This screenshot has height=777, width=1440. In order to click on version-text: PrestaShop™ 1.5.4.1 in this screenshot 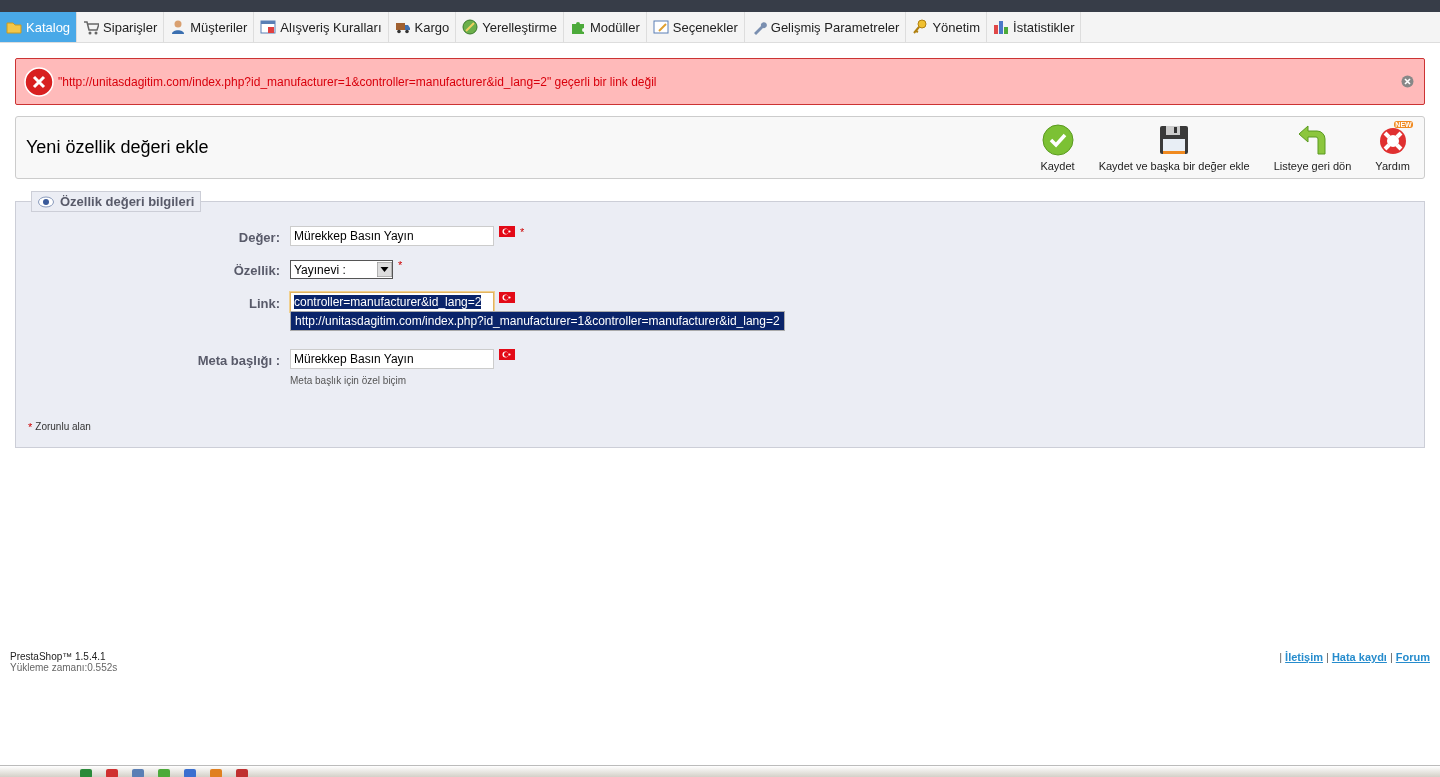, I will do `click(58, 656)`.